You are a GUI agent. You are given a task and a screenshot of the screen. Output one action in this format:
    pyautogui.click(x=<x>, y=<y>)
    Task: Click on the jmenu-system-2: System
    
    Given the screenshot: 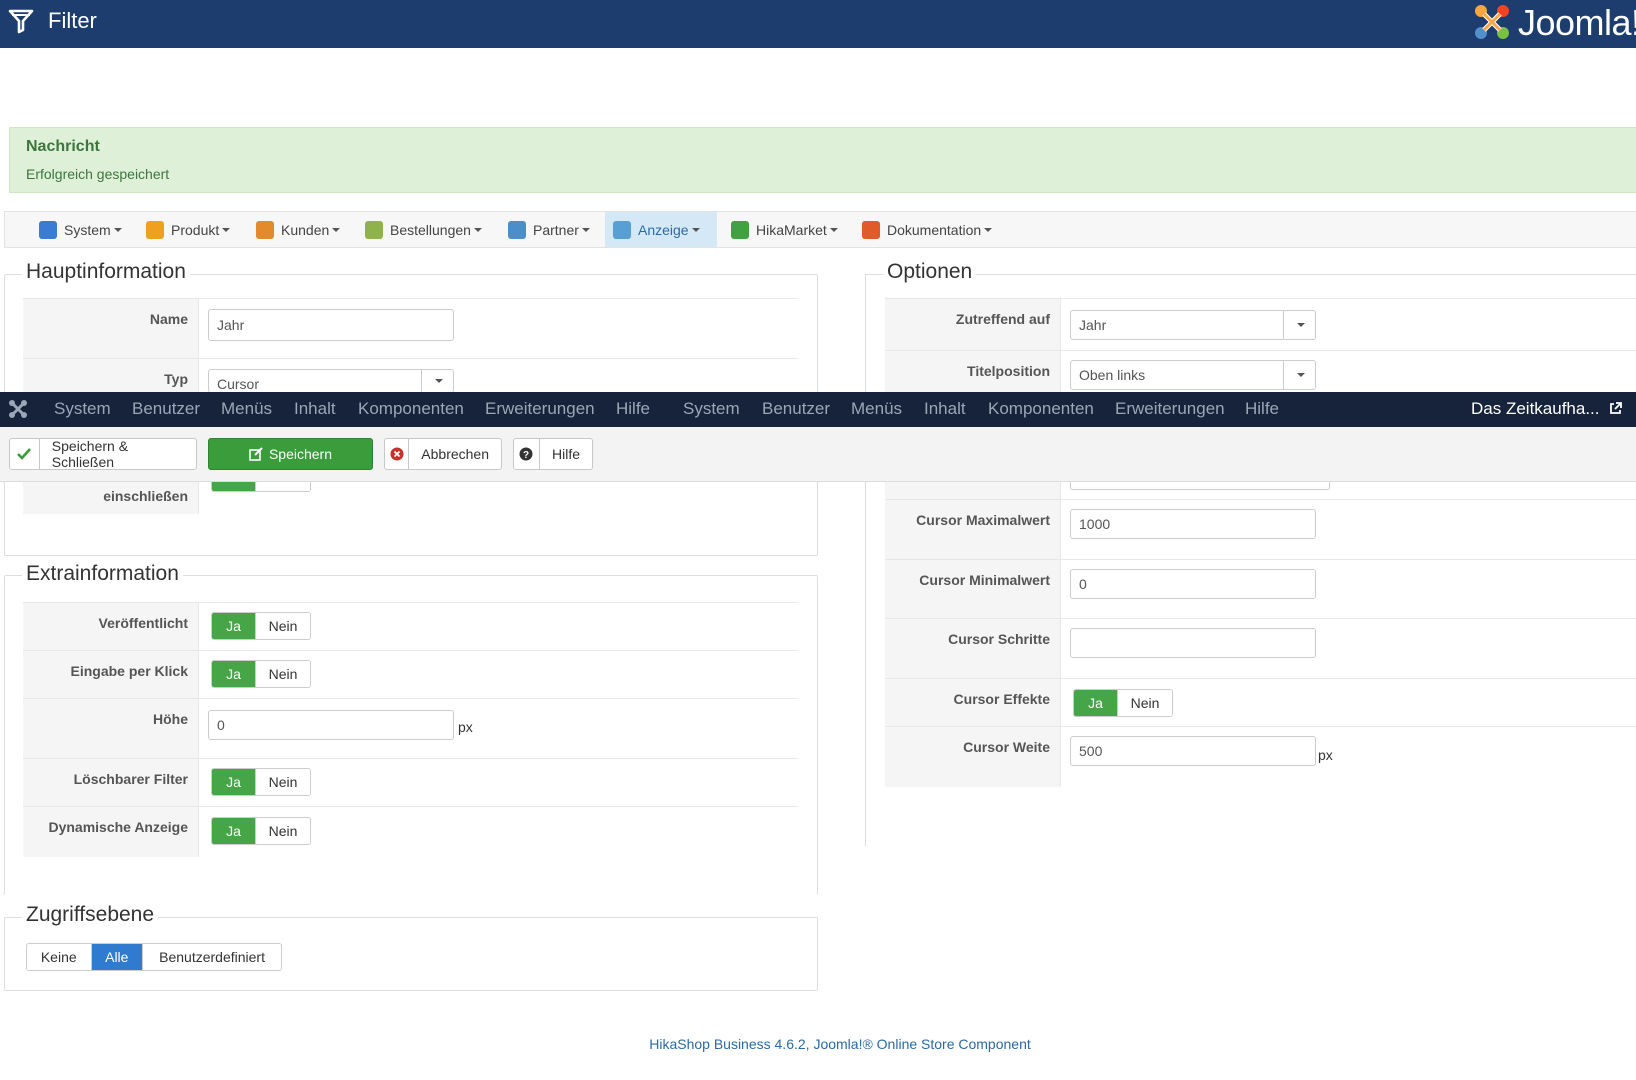 What is the action you would take?
    pyautogui.click(x=711, y=409)
    